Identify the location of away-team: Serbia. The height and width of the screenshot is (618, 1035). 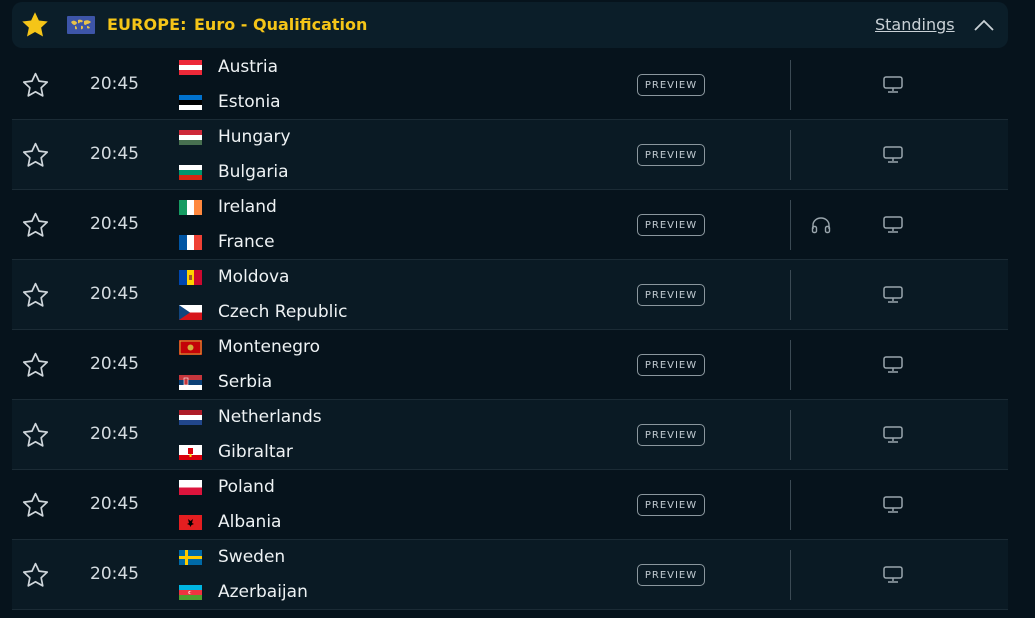
(225, 382).